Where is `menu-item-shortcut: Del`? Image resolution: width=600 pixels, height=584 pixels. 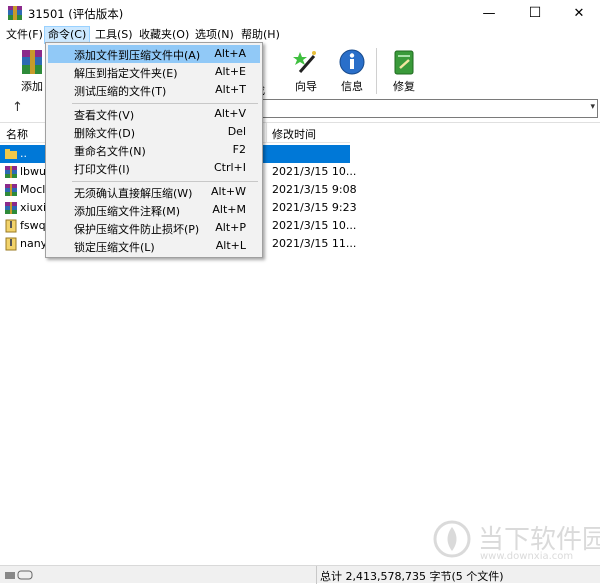 menu-item-shortcut: Del is located at coordinates (236, 131).